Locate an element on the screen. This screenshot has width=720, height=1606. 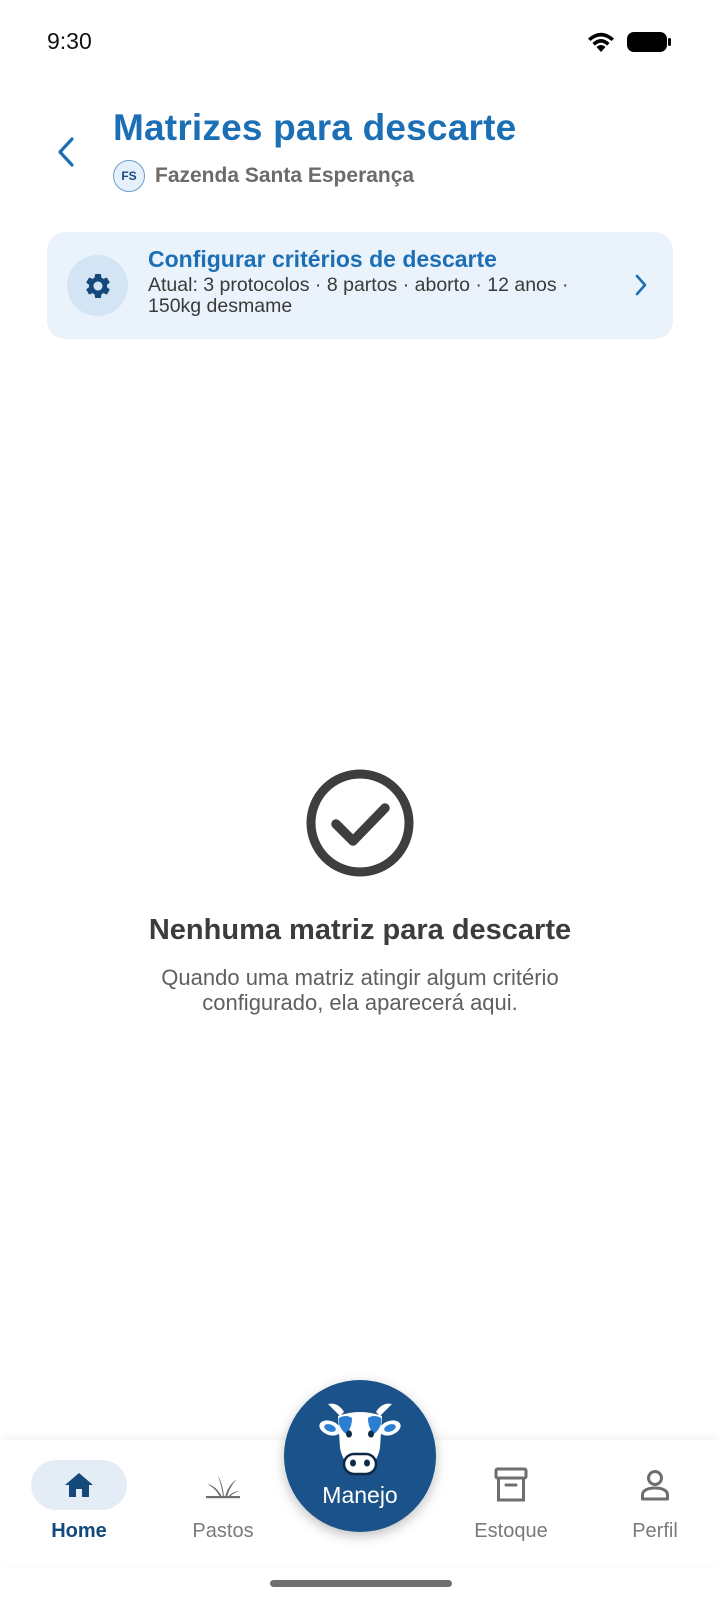
nav-item-perfil: Perfil is located at coordinates (655, 1503).